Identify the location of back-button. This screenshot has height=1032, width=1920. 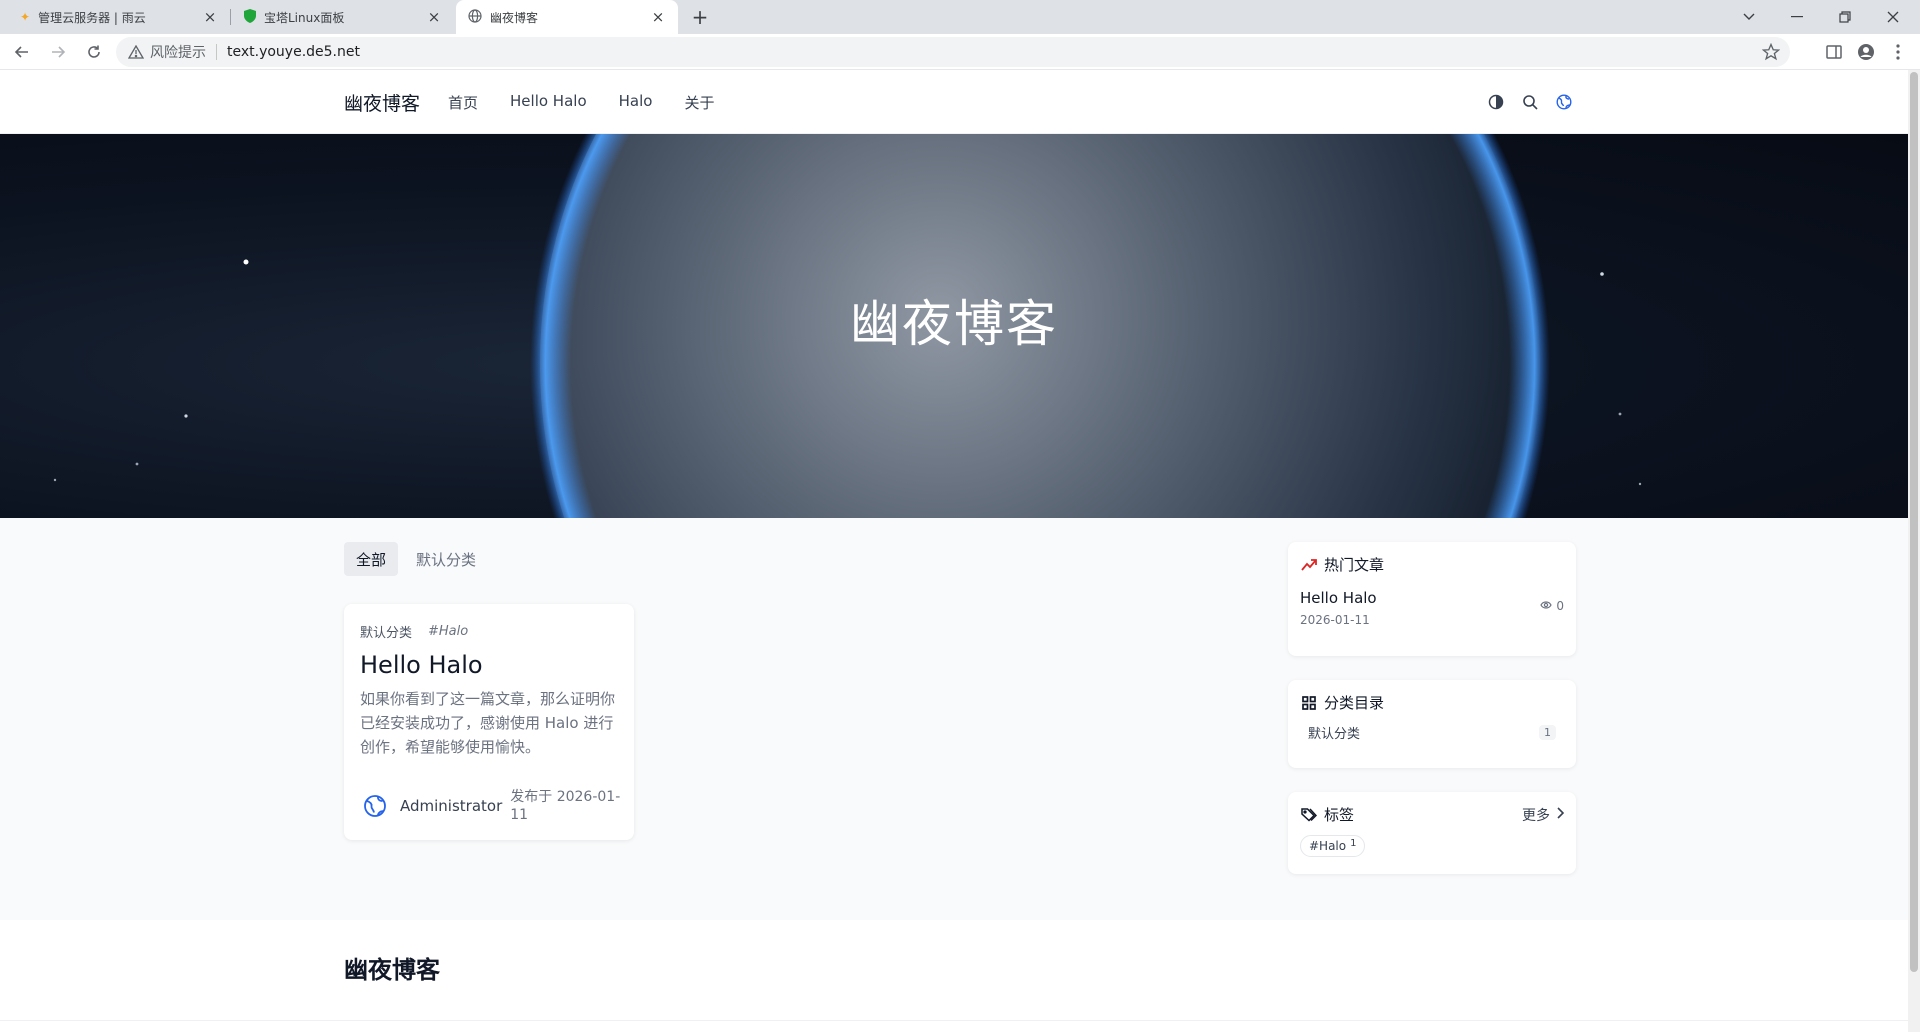
(22, 52).